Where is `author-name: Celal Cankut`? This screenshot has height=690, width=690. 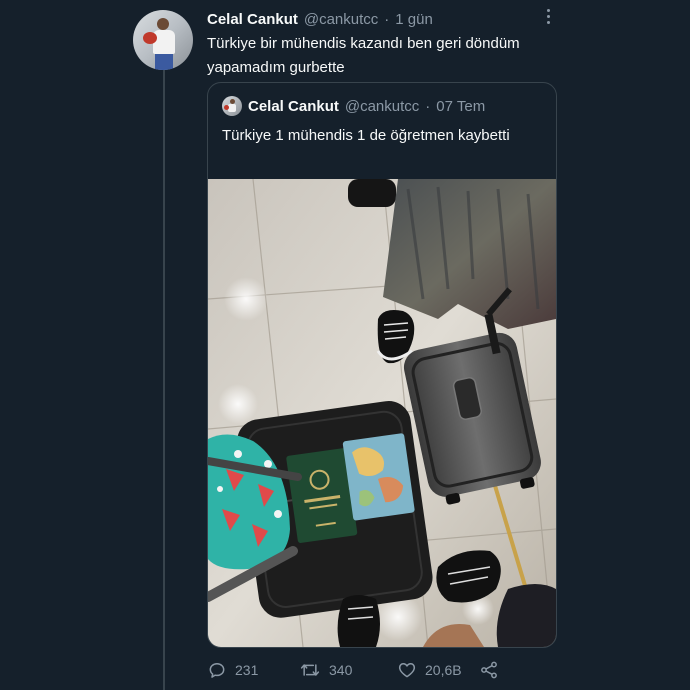
author-name: Celal Cankut is located at coordinates (252, 19).